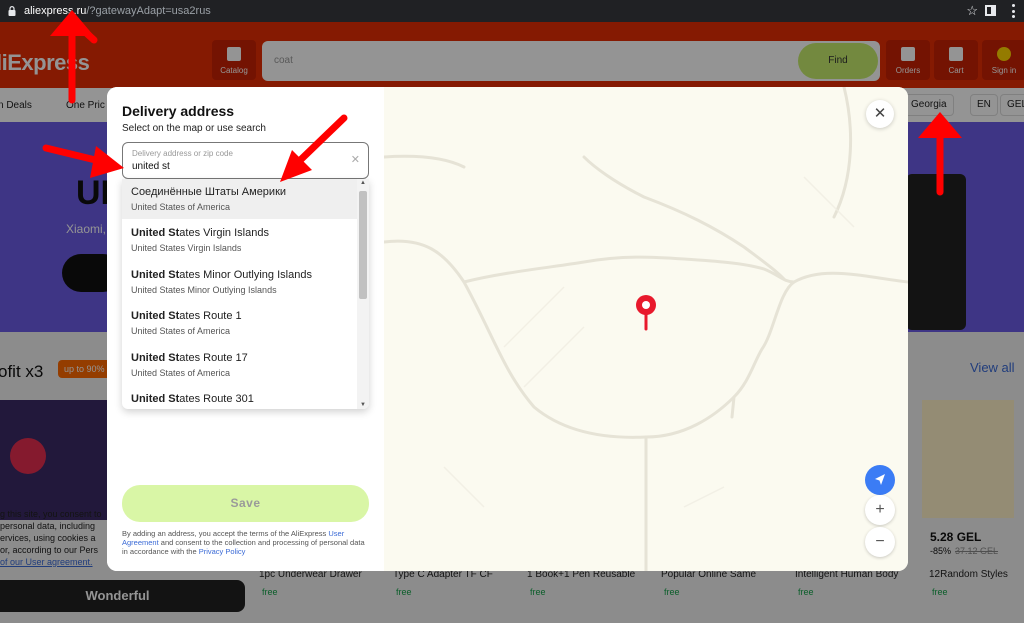  What do you see at coordinates (74, 57) in the screenshot?
I see `arrow-up-url-icon` at bounding box center [74, 57].